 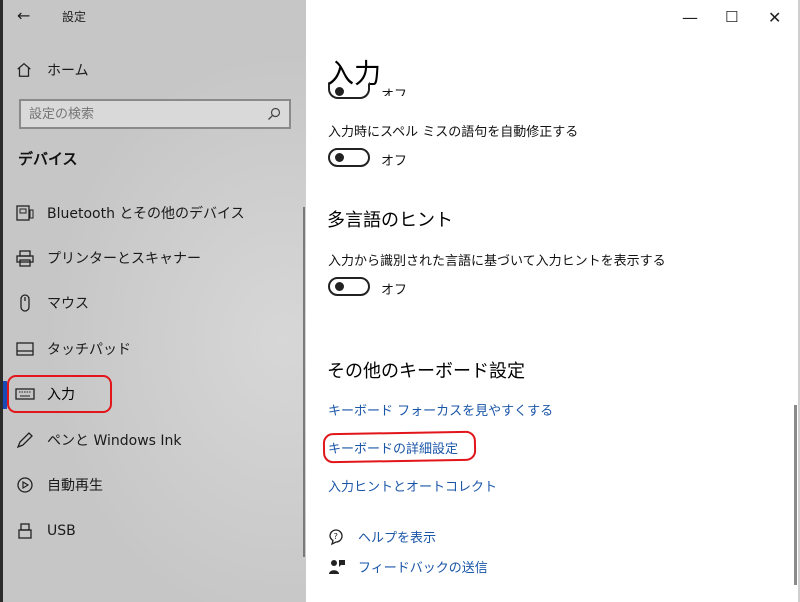 What do you see at coordinates (144, 114) in the screenshot?
I see `search-input` at bounding box center [144, 114].